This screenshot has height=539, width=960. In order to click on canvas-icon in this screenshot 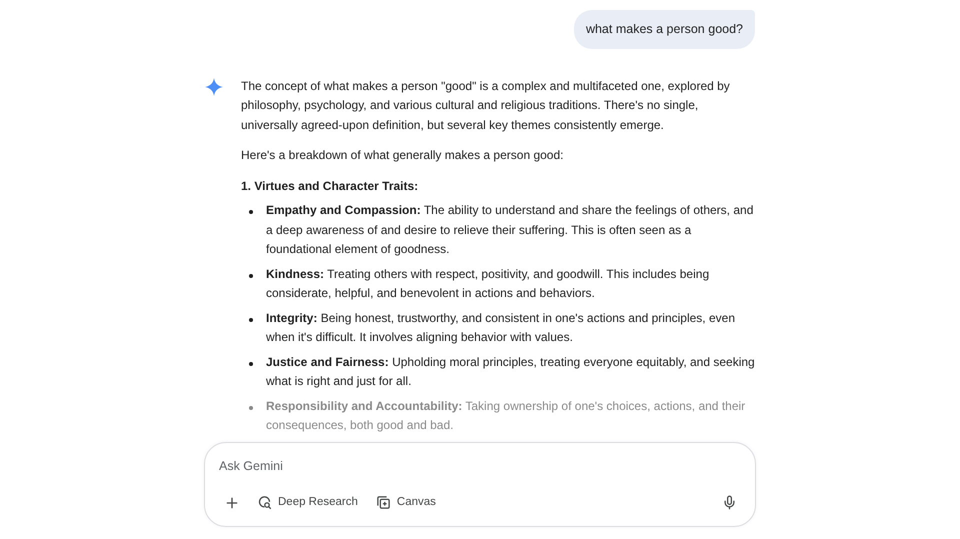, I will do `click(383, 502)`.